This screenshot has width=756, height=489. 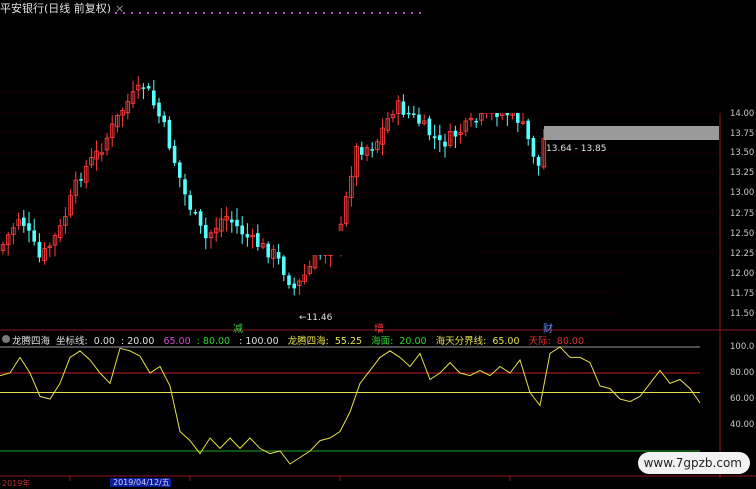 I want to click on coord-value-65: 65.00, so click(x=177, y=341).